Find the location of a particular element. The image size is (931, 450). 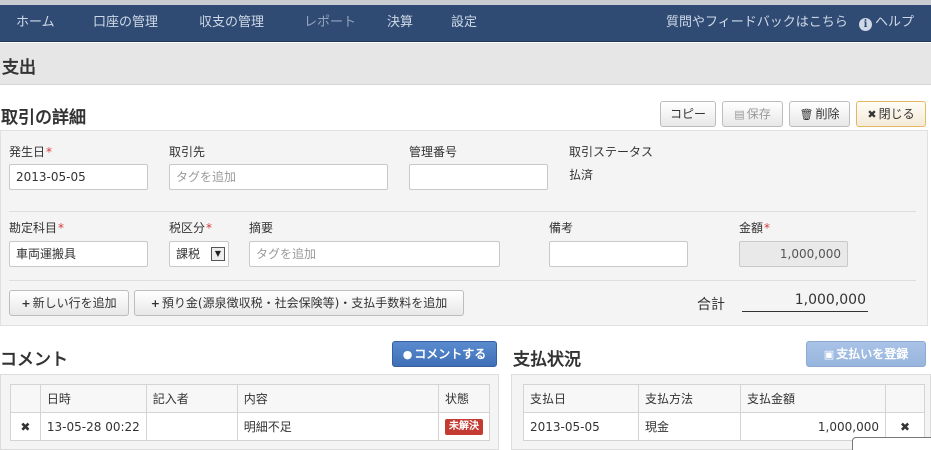

comment-button-label: コメントする is located at coordinates (450, 354).